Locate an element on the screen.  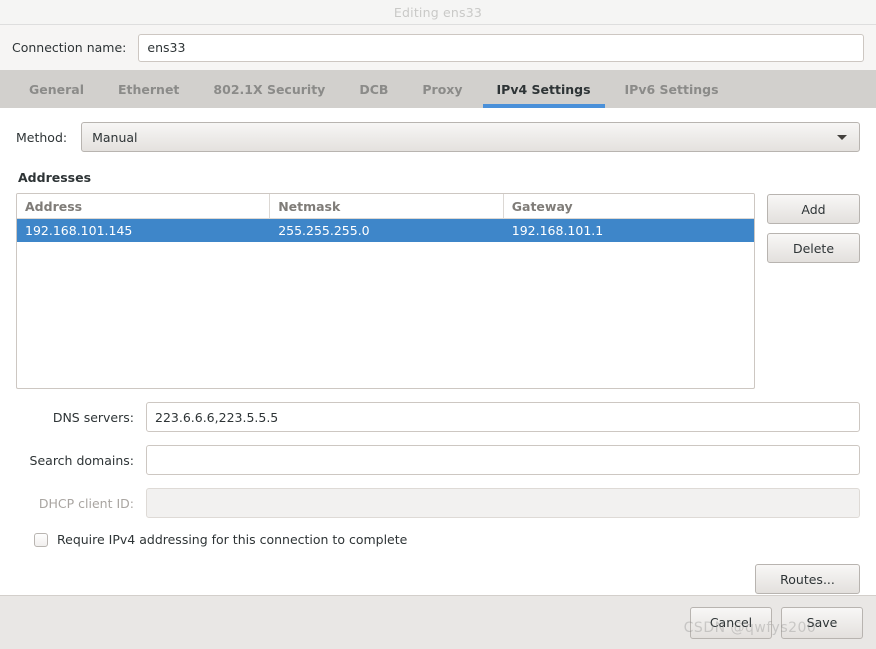
method-label: Method: is located at coordinates (42, 137).